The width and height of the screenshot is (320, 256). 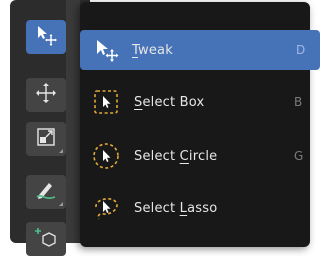 I want to click on scale-icon, so click(x=46, y=139).